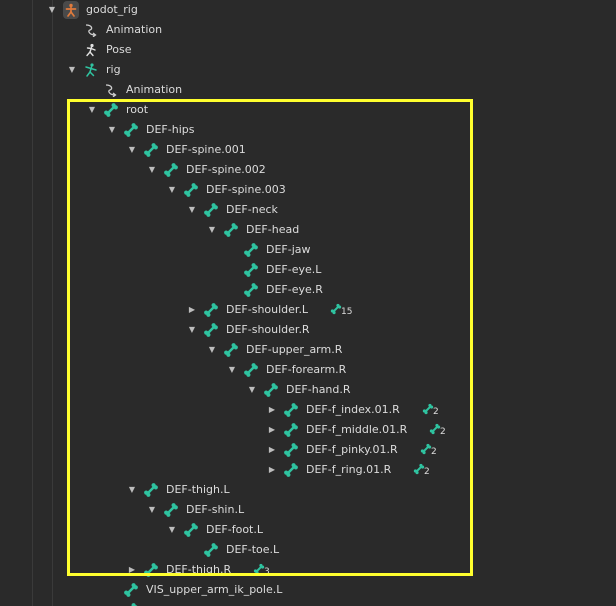  I want to click on tree-row: ▼ DEF-shin.L, so click(308, 510).